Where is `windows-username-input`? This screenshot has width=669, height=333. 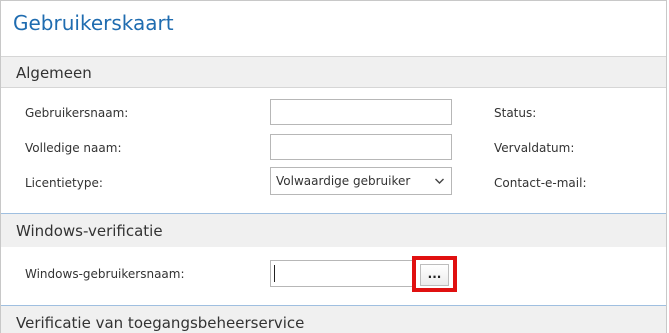 windows-username-input is located at coordinates (341, 273).